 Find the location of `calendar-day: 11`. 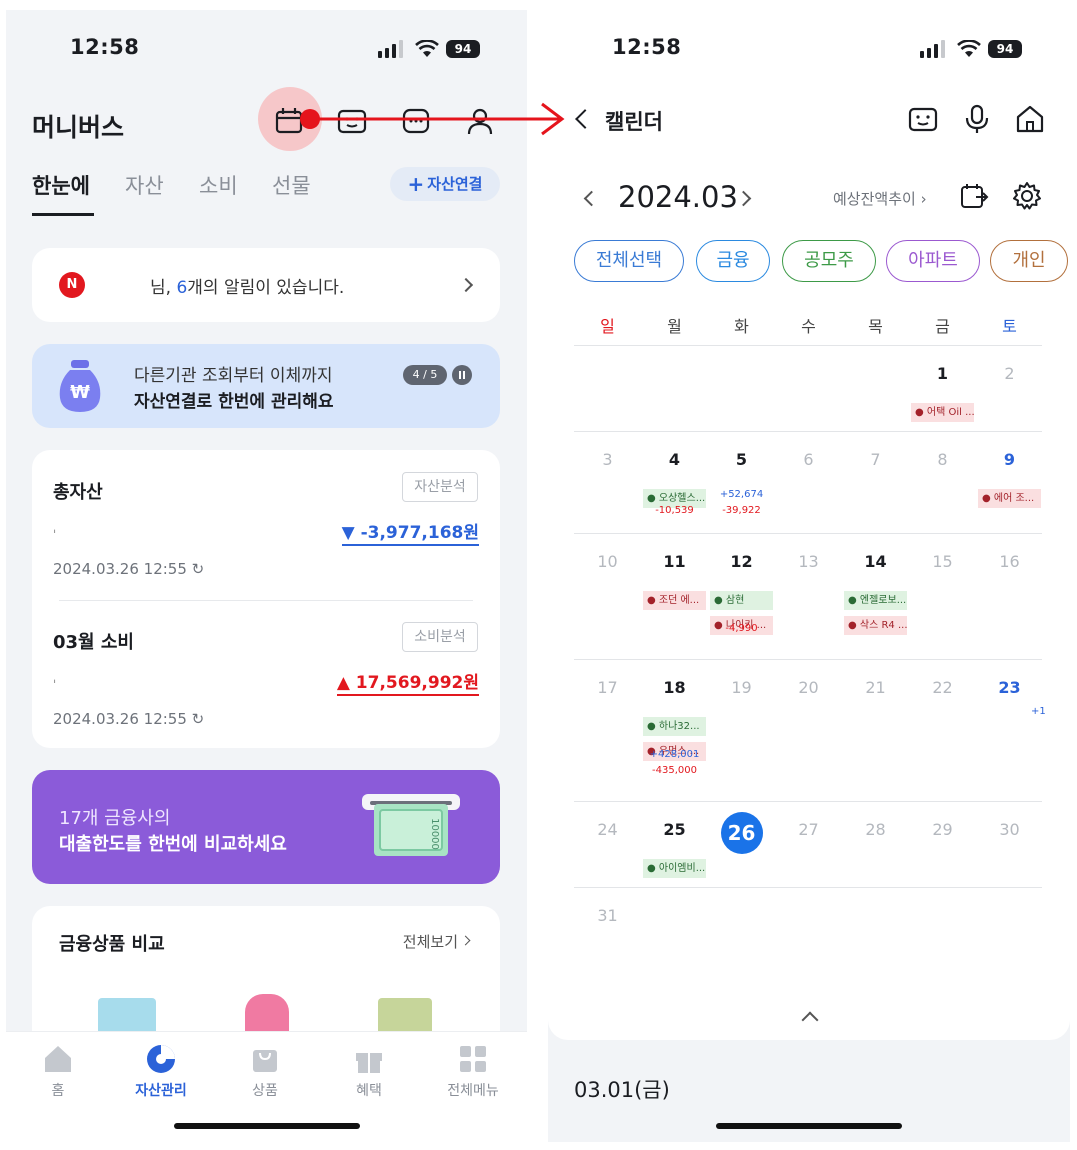

calendar-day: 11 is located at coordinates (674, 561).